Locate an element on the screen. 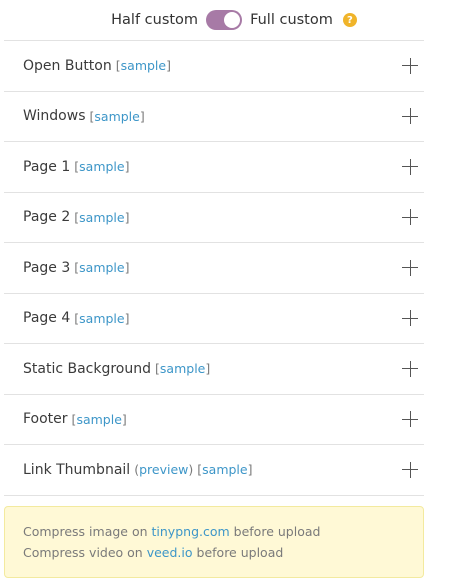  section-static-background: Static Background [sample] is located at coordinates (214, 369).